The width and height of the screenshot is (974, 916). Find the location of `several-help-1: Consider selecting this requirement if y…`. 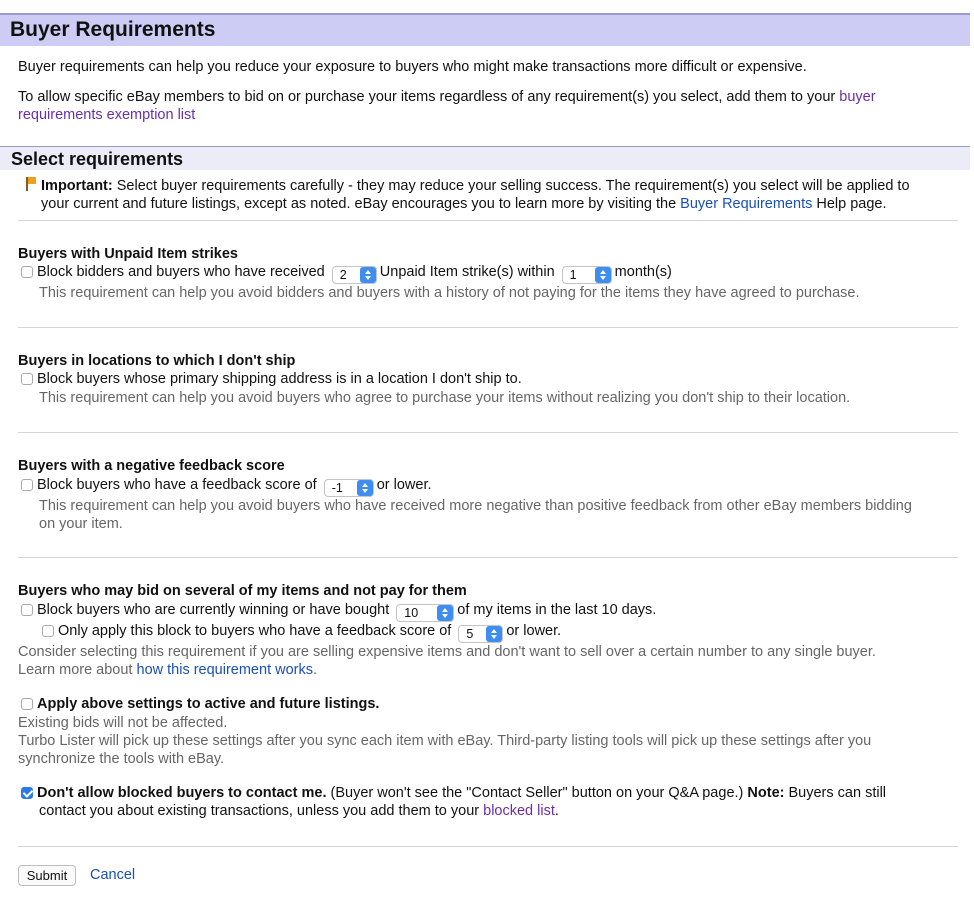

several-help-1: Consider selecting this requirement if y… is located at coordinates (447, 652).